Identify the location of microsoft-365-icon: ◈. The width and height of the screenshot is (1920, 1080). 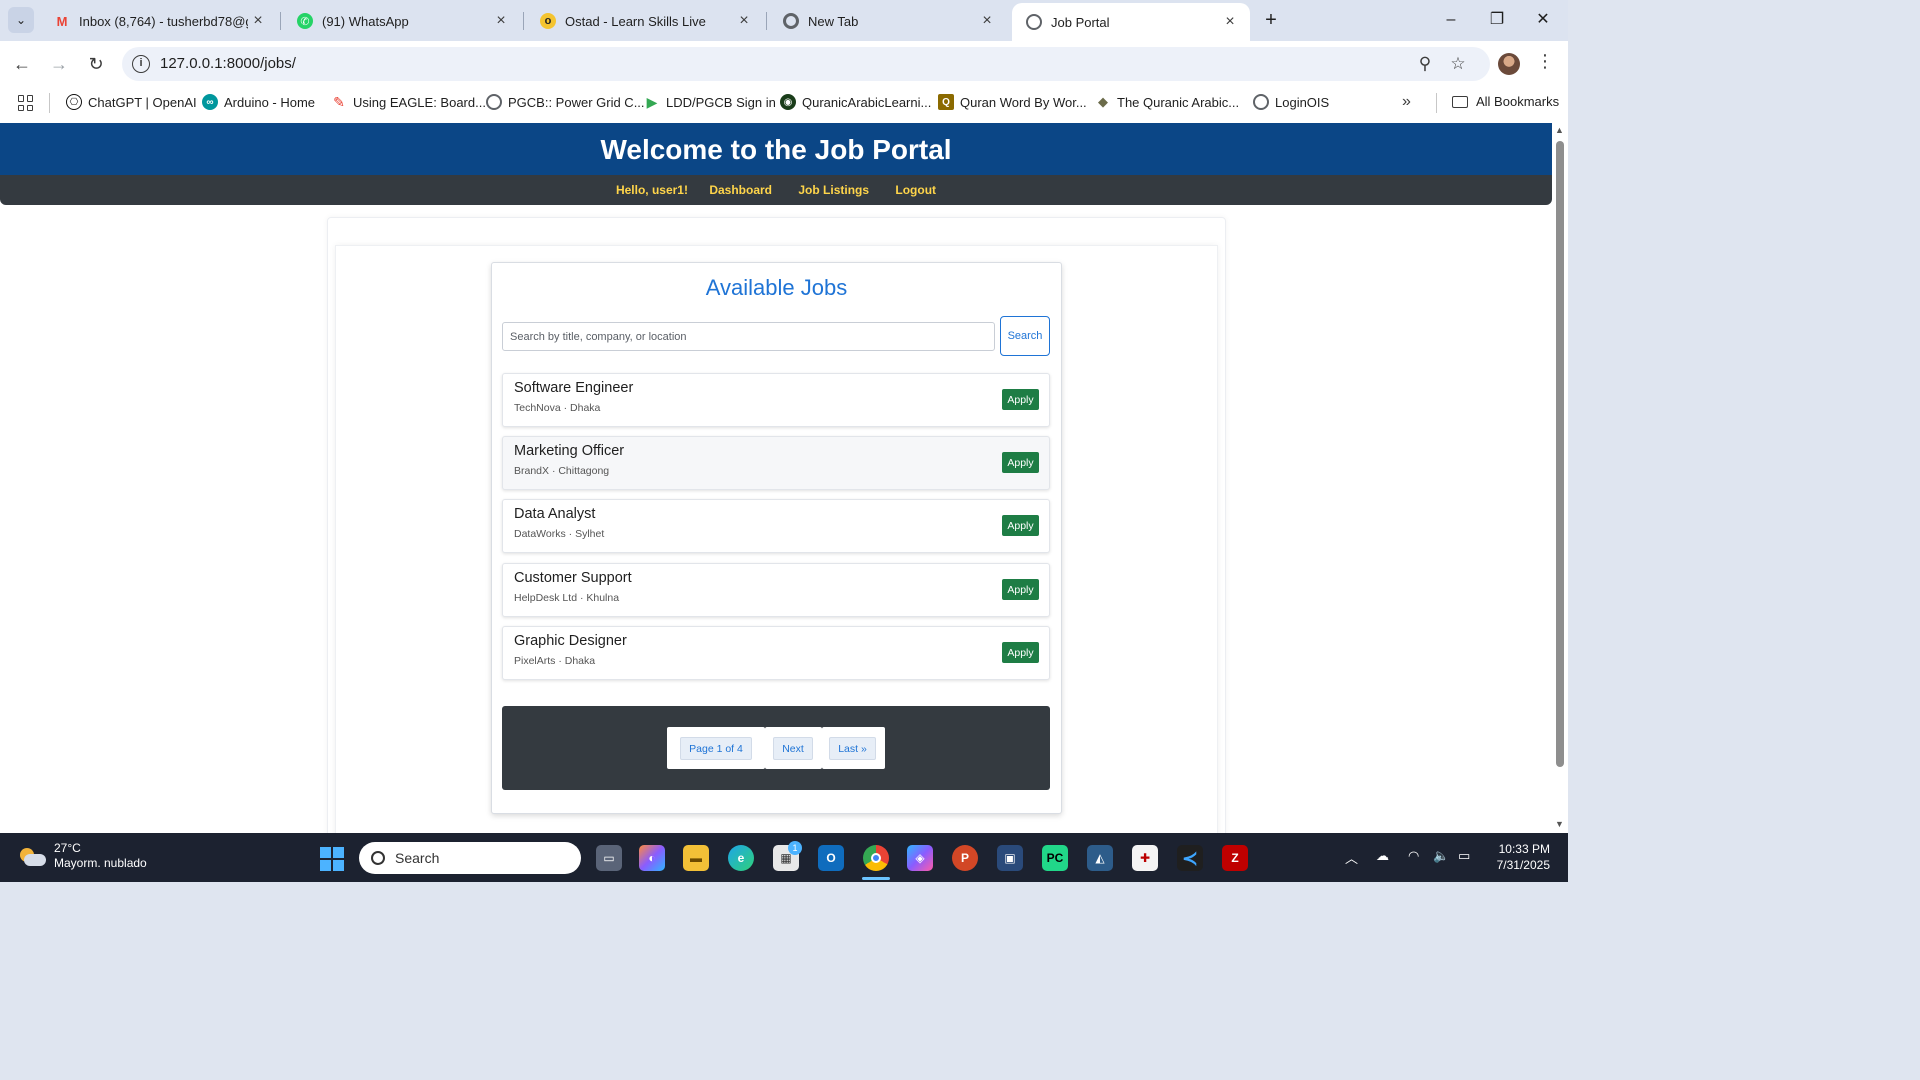
(920, 858).